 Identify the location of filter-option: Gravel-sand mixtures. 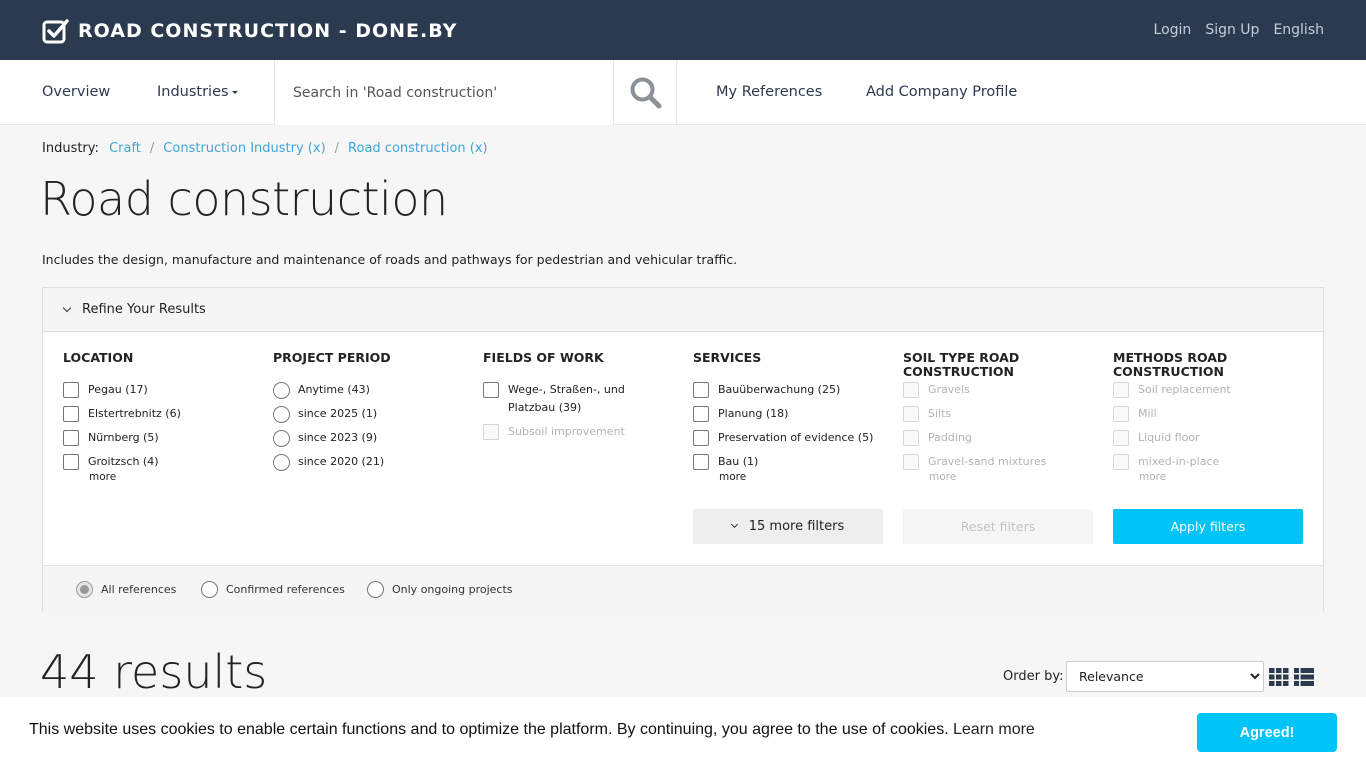
(998, 465).